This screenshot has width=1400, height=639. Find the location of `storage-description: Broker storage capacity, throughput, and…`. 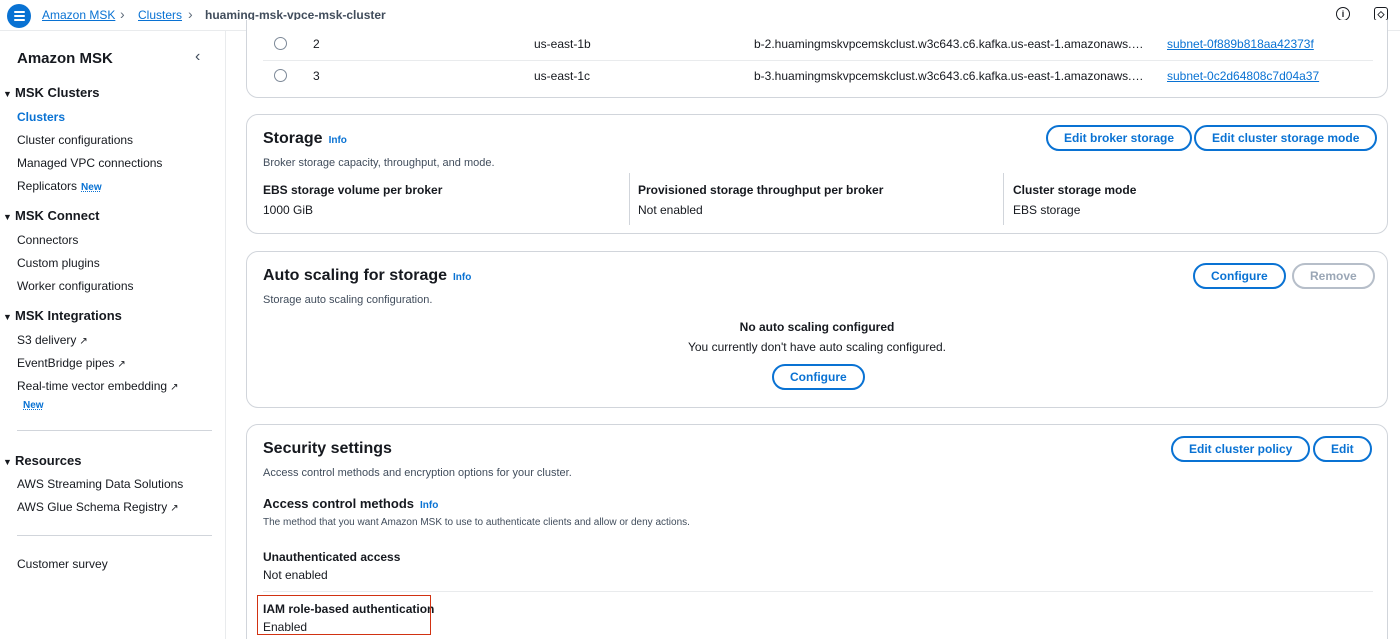

storage-description: Broker storage capacity, throughput, and… is located at coordinates (379, 163).